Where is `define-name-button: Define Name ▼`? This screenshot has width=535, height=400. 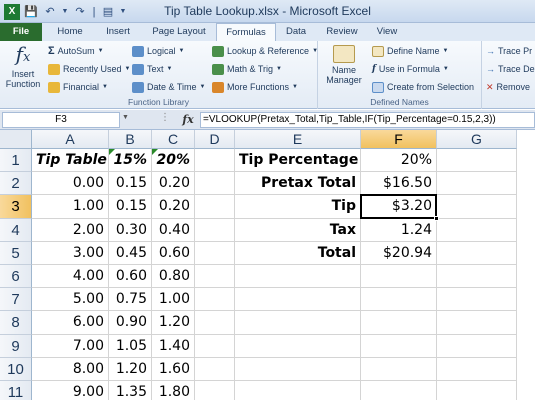
define-name-button: Define Name ▼ is located at coordinates (410, 51).